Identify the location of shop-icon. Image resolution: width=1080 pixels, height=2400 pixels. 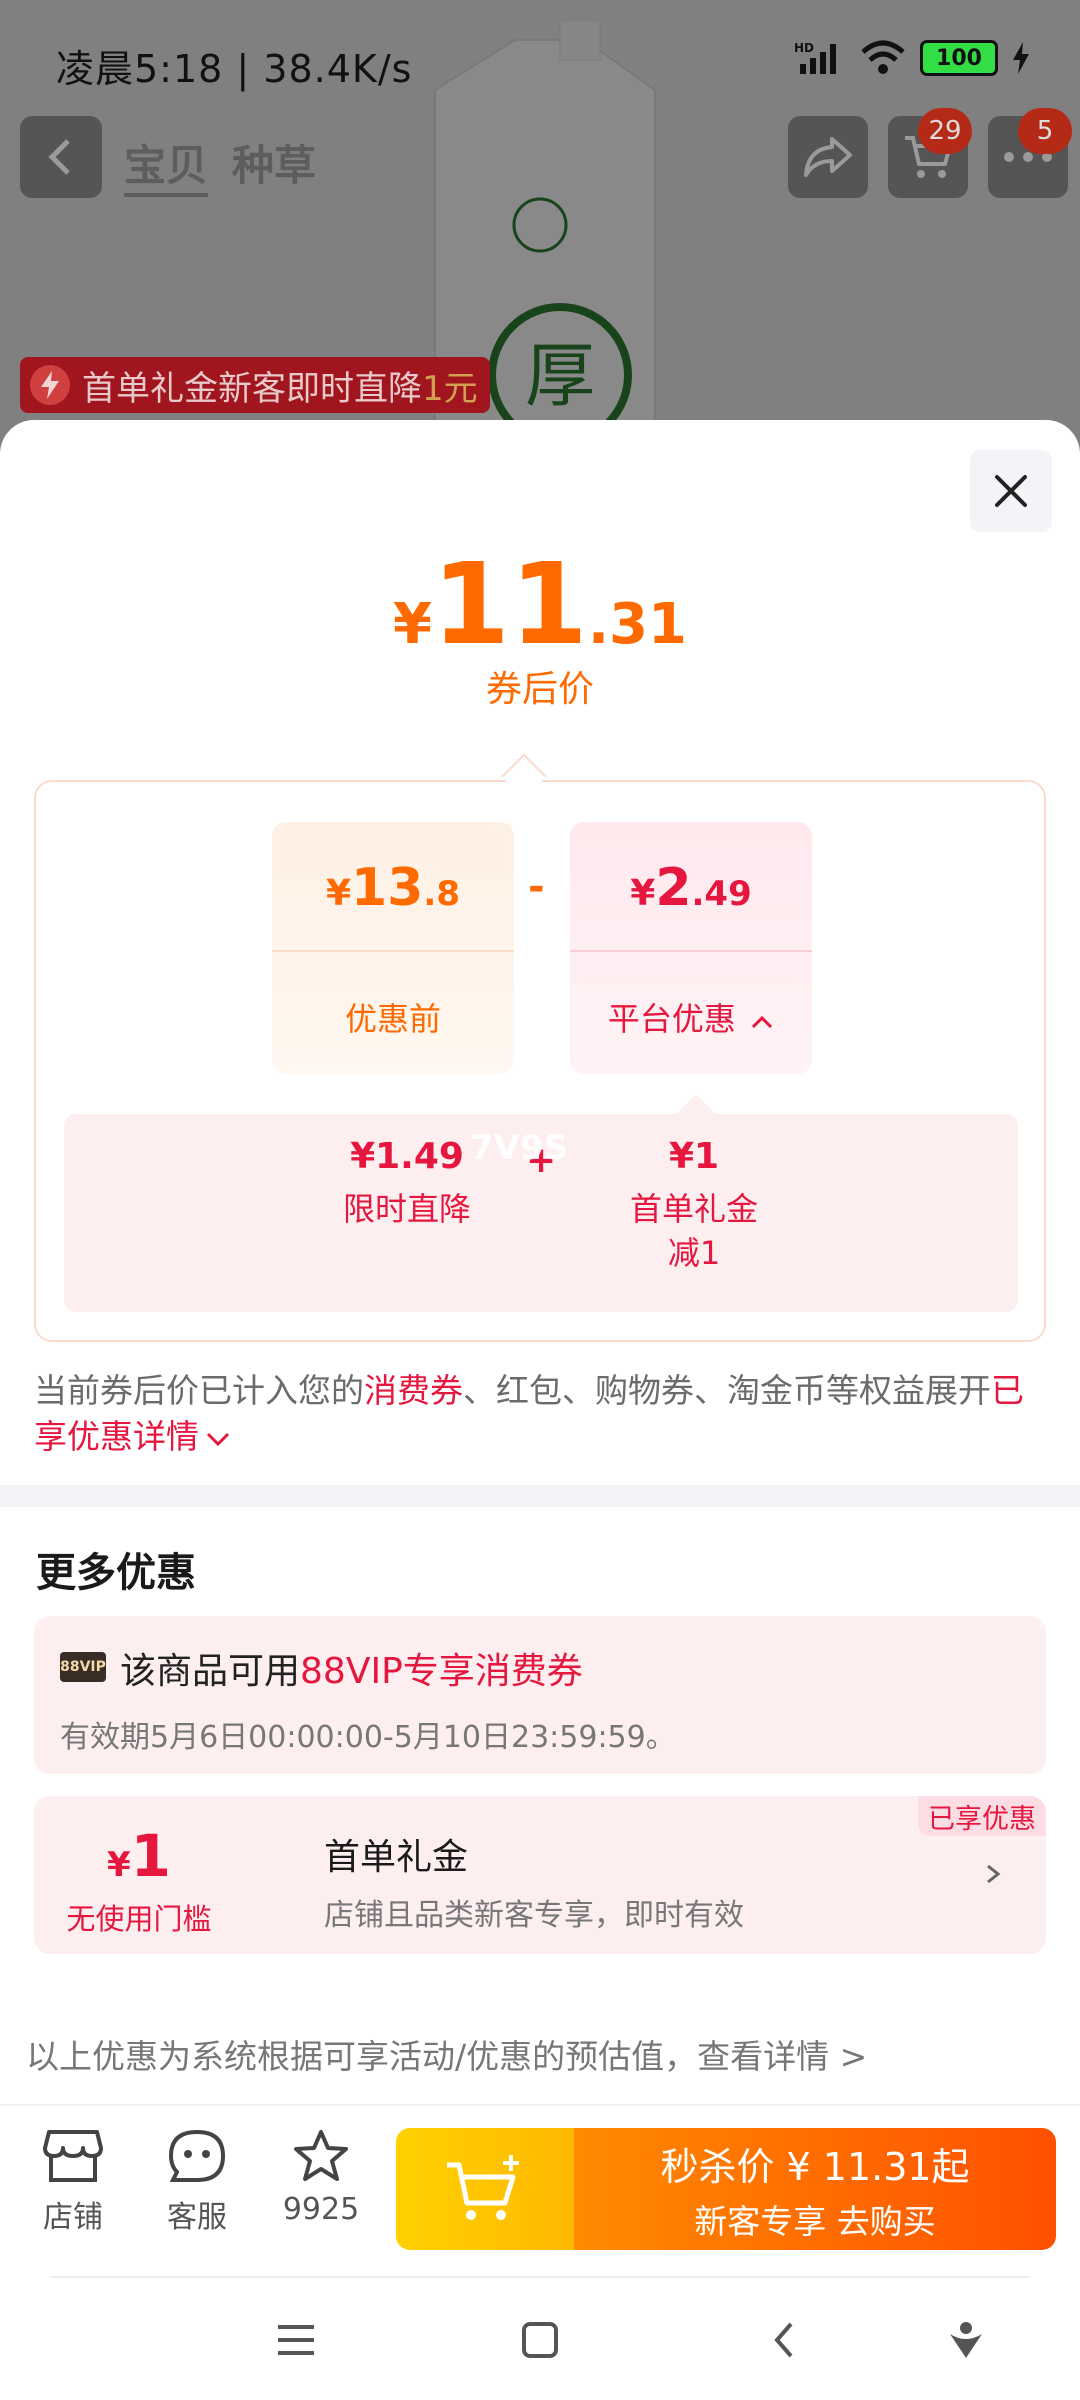
(73, 2156).